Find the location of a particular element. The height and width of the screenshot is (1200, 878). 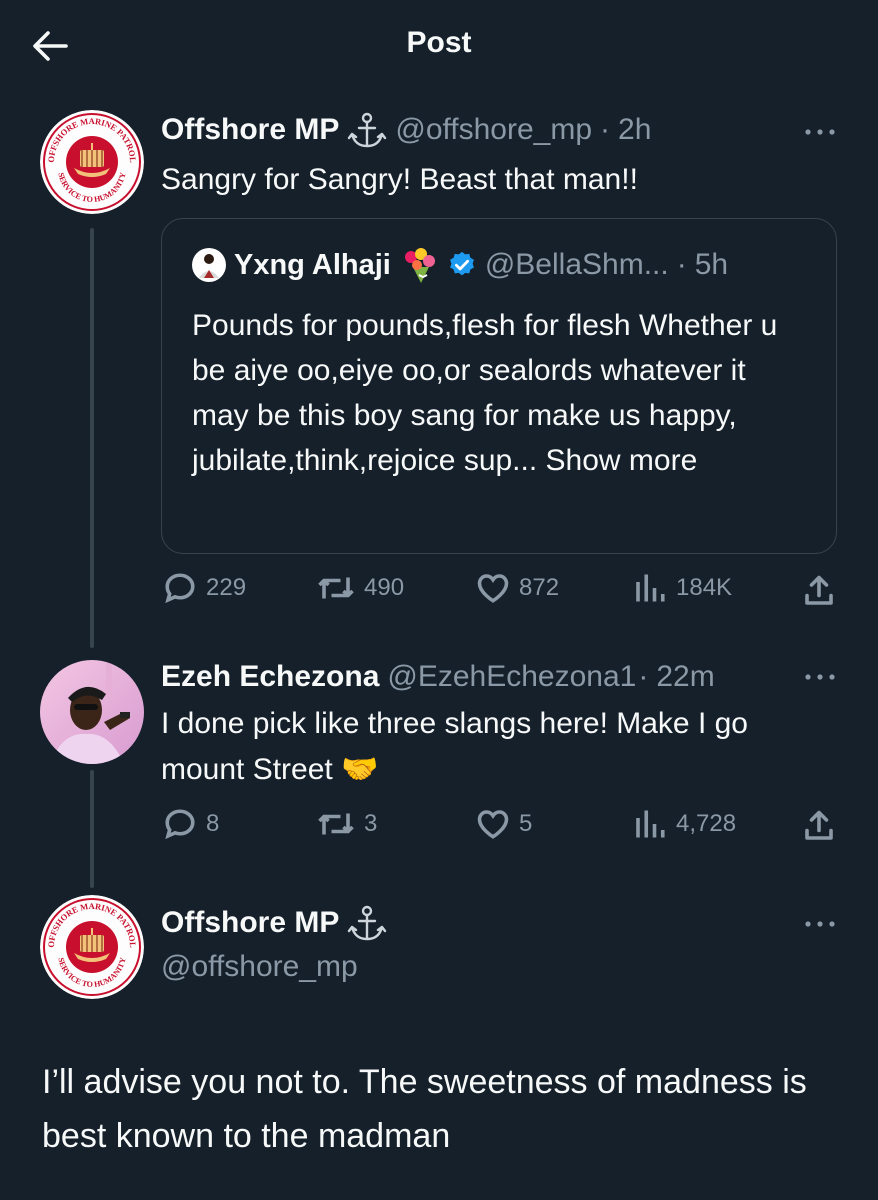

view-count: 184K is located at coordinates (704, 587).